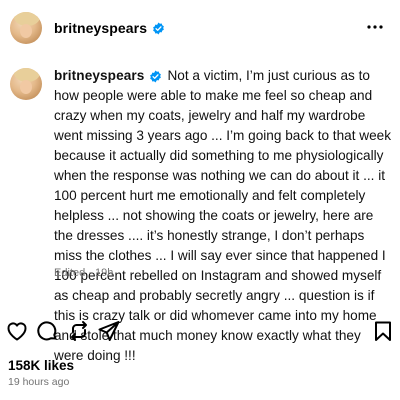 This screenshot has width=400, height=400. I want to click on repost-icon, so click(79, 331).